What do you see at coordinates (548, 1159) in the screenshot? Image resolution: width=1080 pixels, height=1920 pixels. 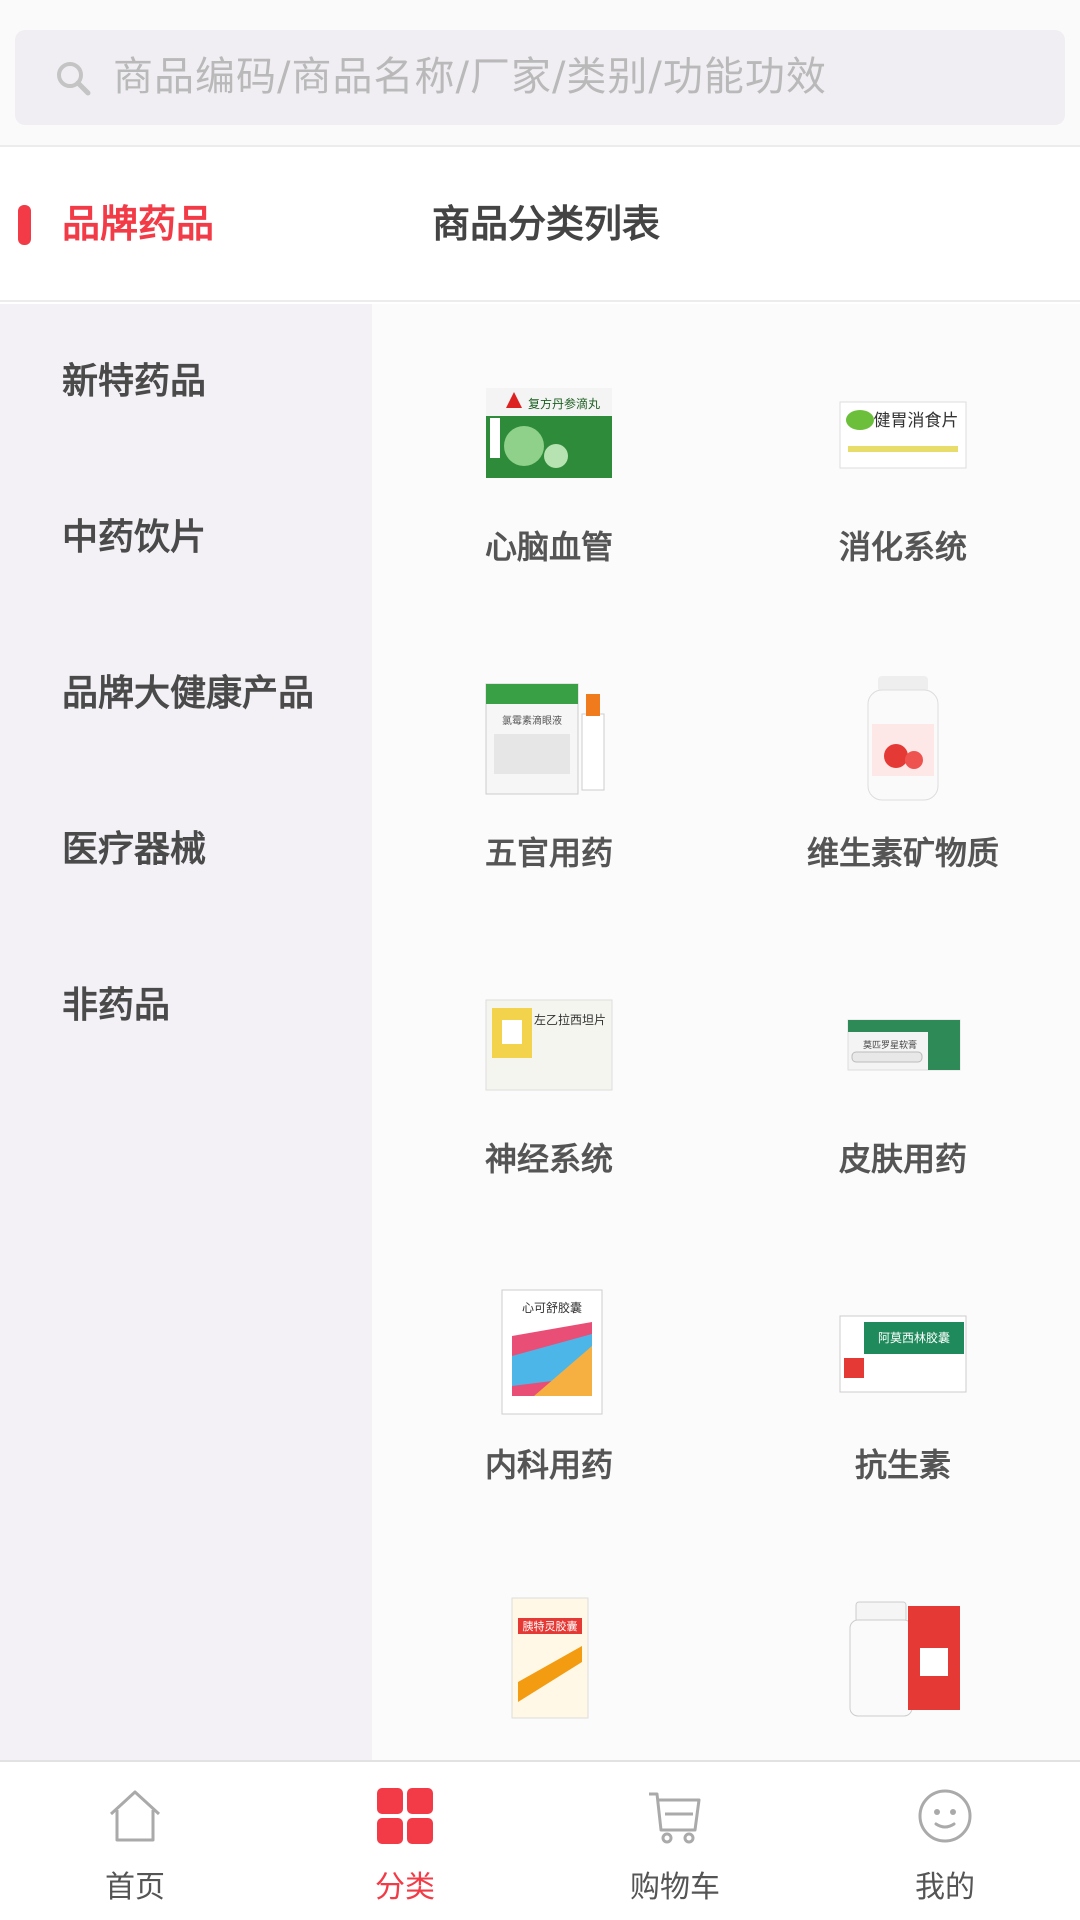 I see `category-label: 神经系统` at bounding box center [548, 1159].